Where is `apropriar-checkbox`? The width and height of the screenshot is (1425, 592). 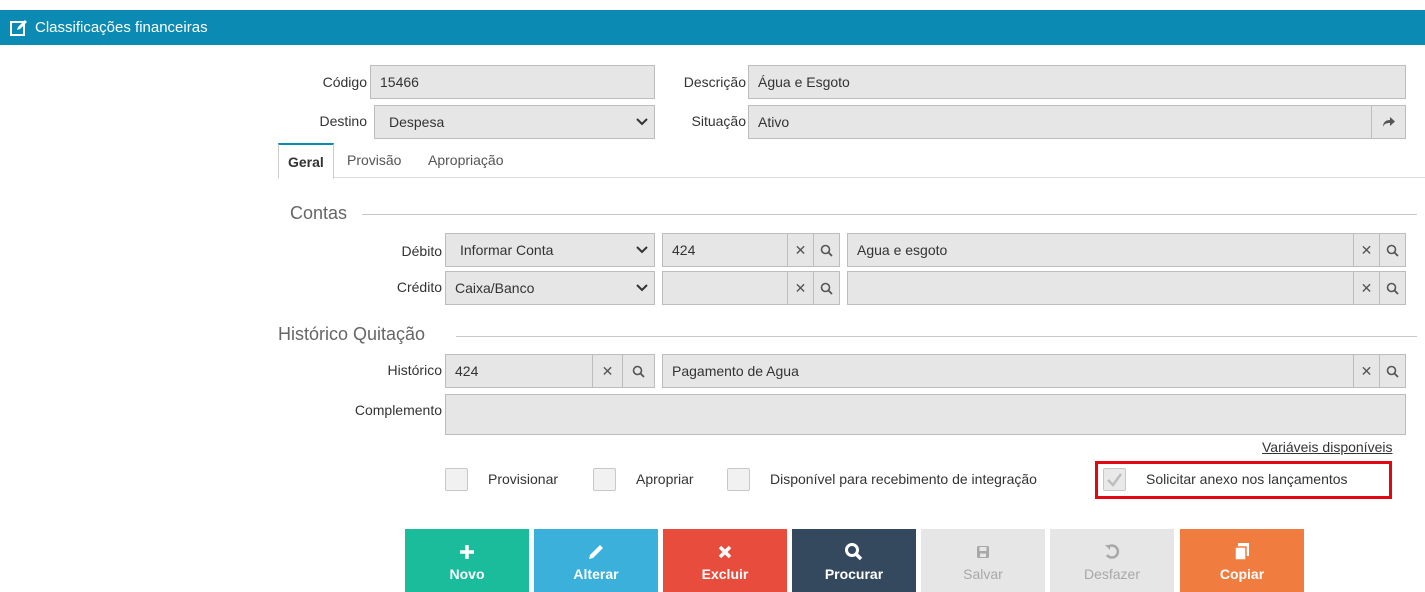
apropriar-checkbox is located at coordinates (604, 479).